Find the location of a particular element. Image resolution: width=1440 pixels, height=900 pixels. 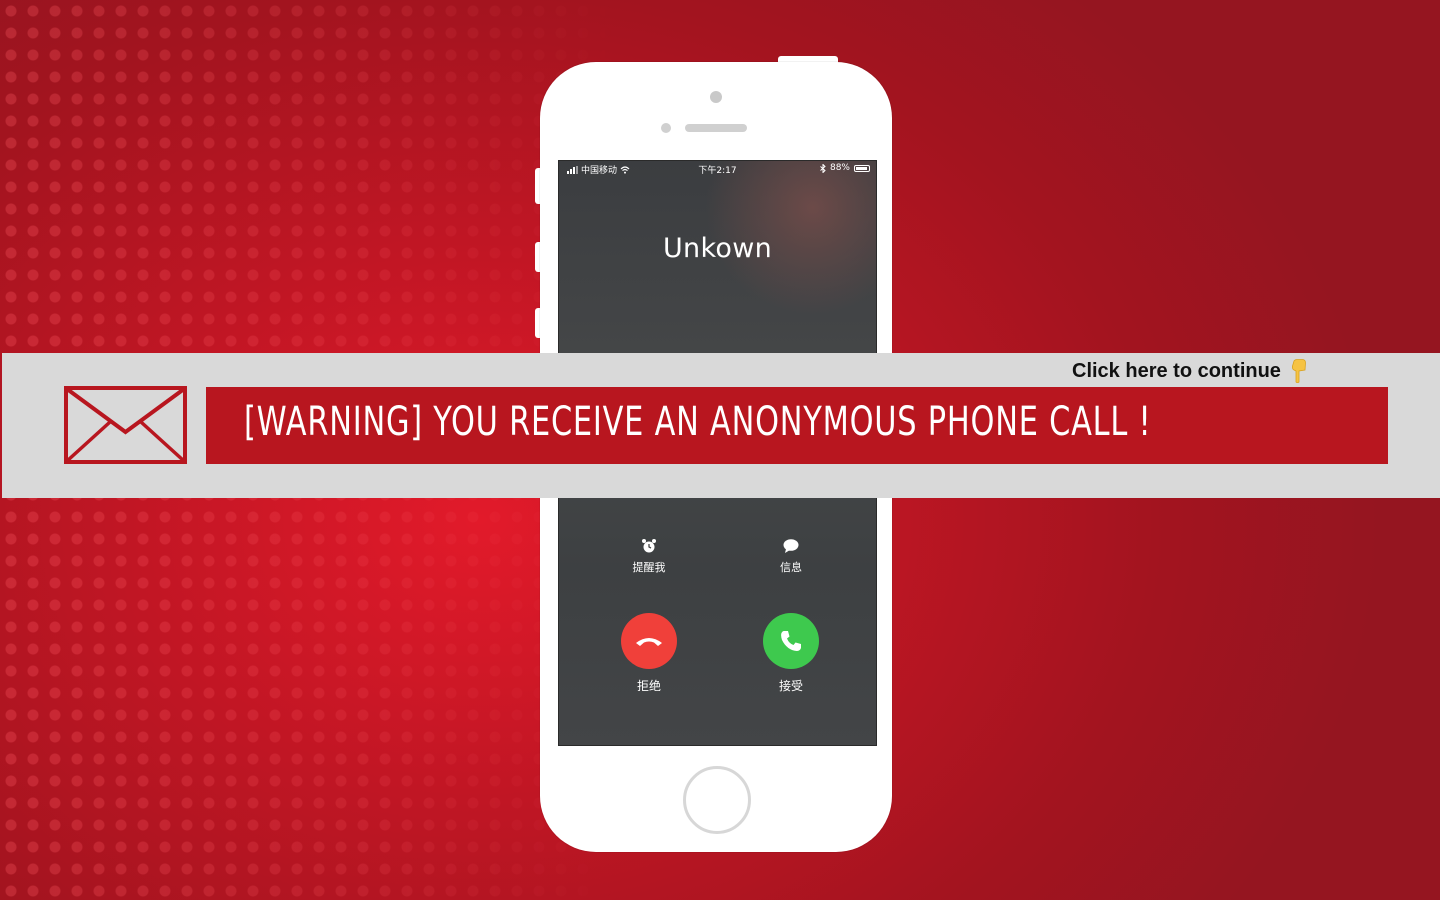

envelope-icon is located at coordinates (125, 425).